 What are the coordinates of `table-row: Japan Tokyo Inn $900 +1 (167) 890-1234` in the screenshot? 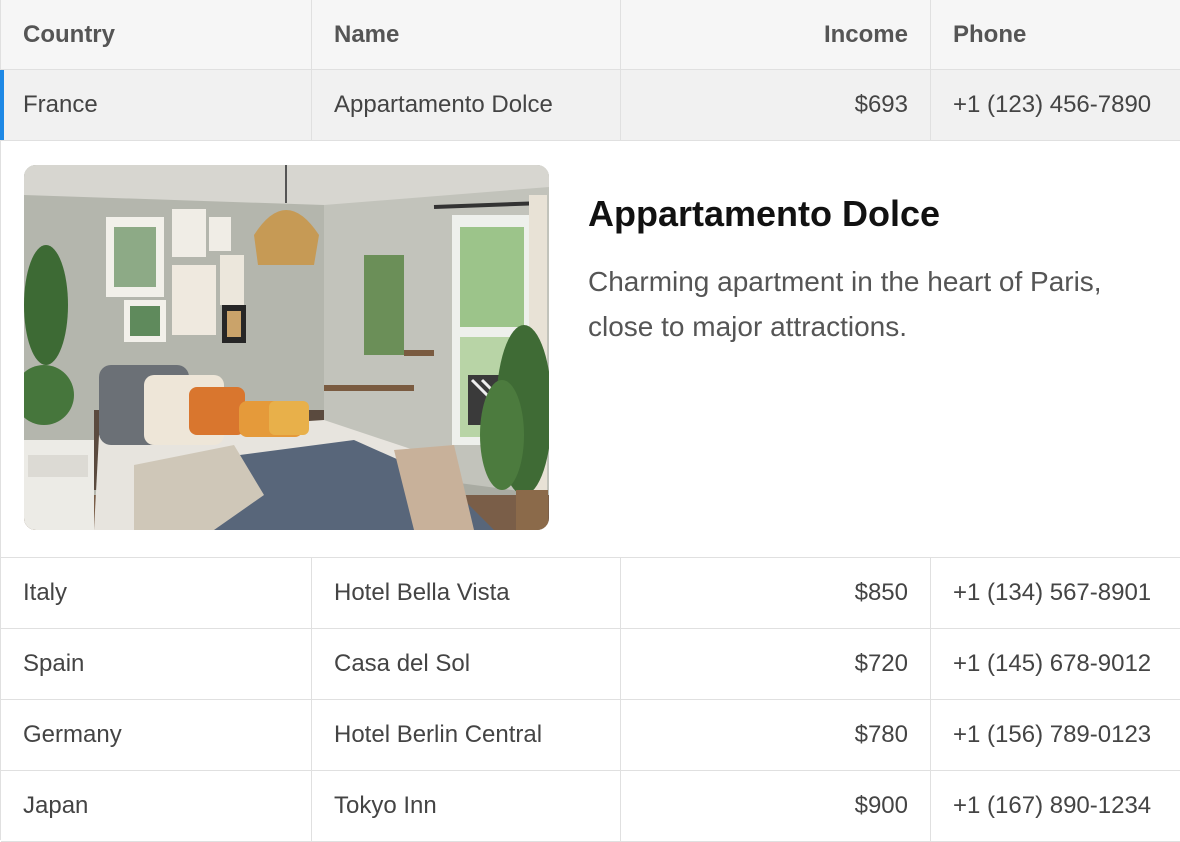 It's located at (590, 806).